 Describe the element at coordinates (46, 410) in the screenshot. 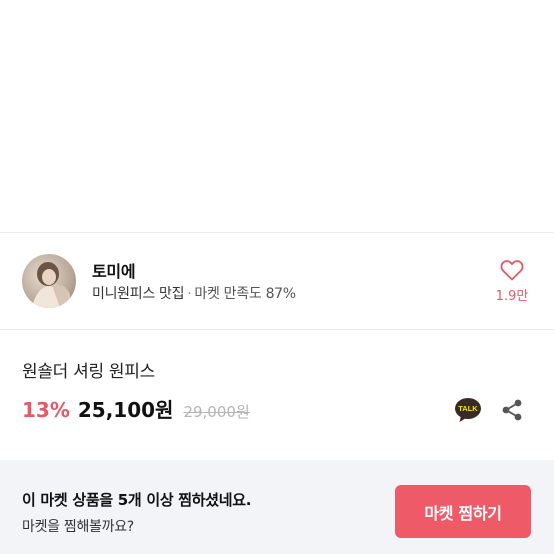

I see `discount-rate: 13%` at that location.